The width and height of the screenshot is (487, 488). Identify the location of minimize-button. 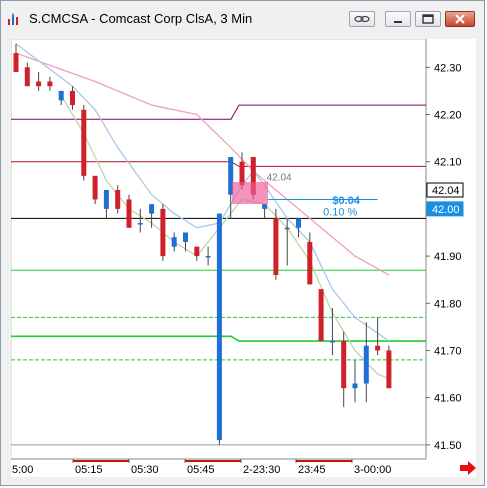
(398, 19).